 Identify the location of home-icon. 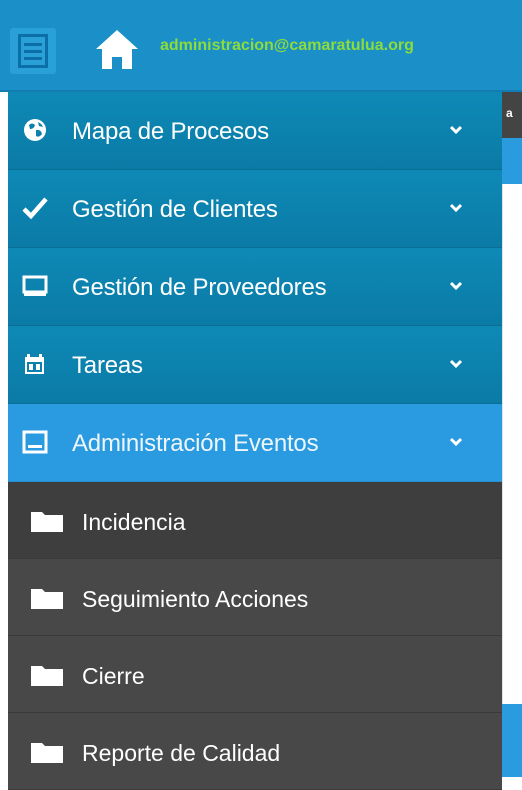
(117, 49).